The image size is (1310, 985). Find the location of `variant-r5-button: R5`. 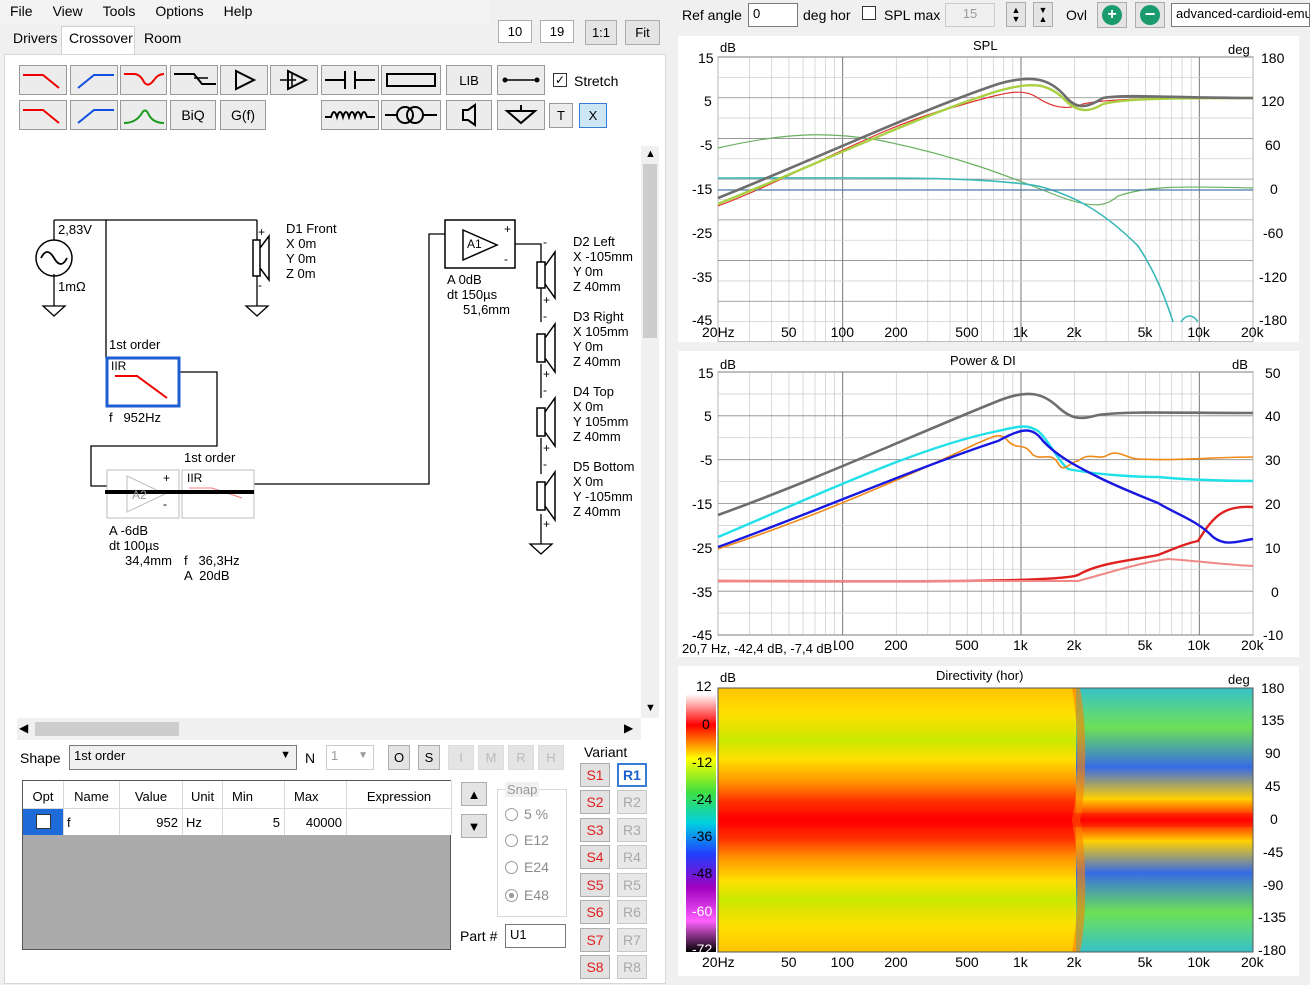

variant-r5-button: R5 is located at coordinates (632, 885).